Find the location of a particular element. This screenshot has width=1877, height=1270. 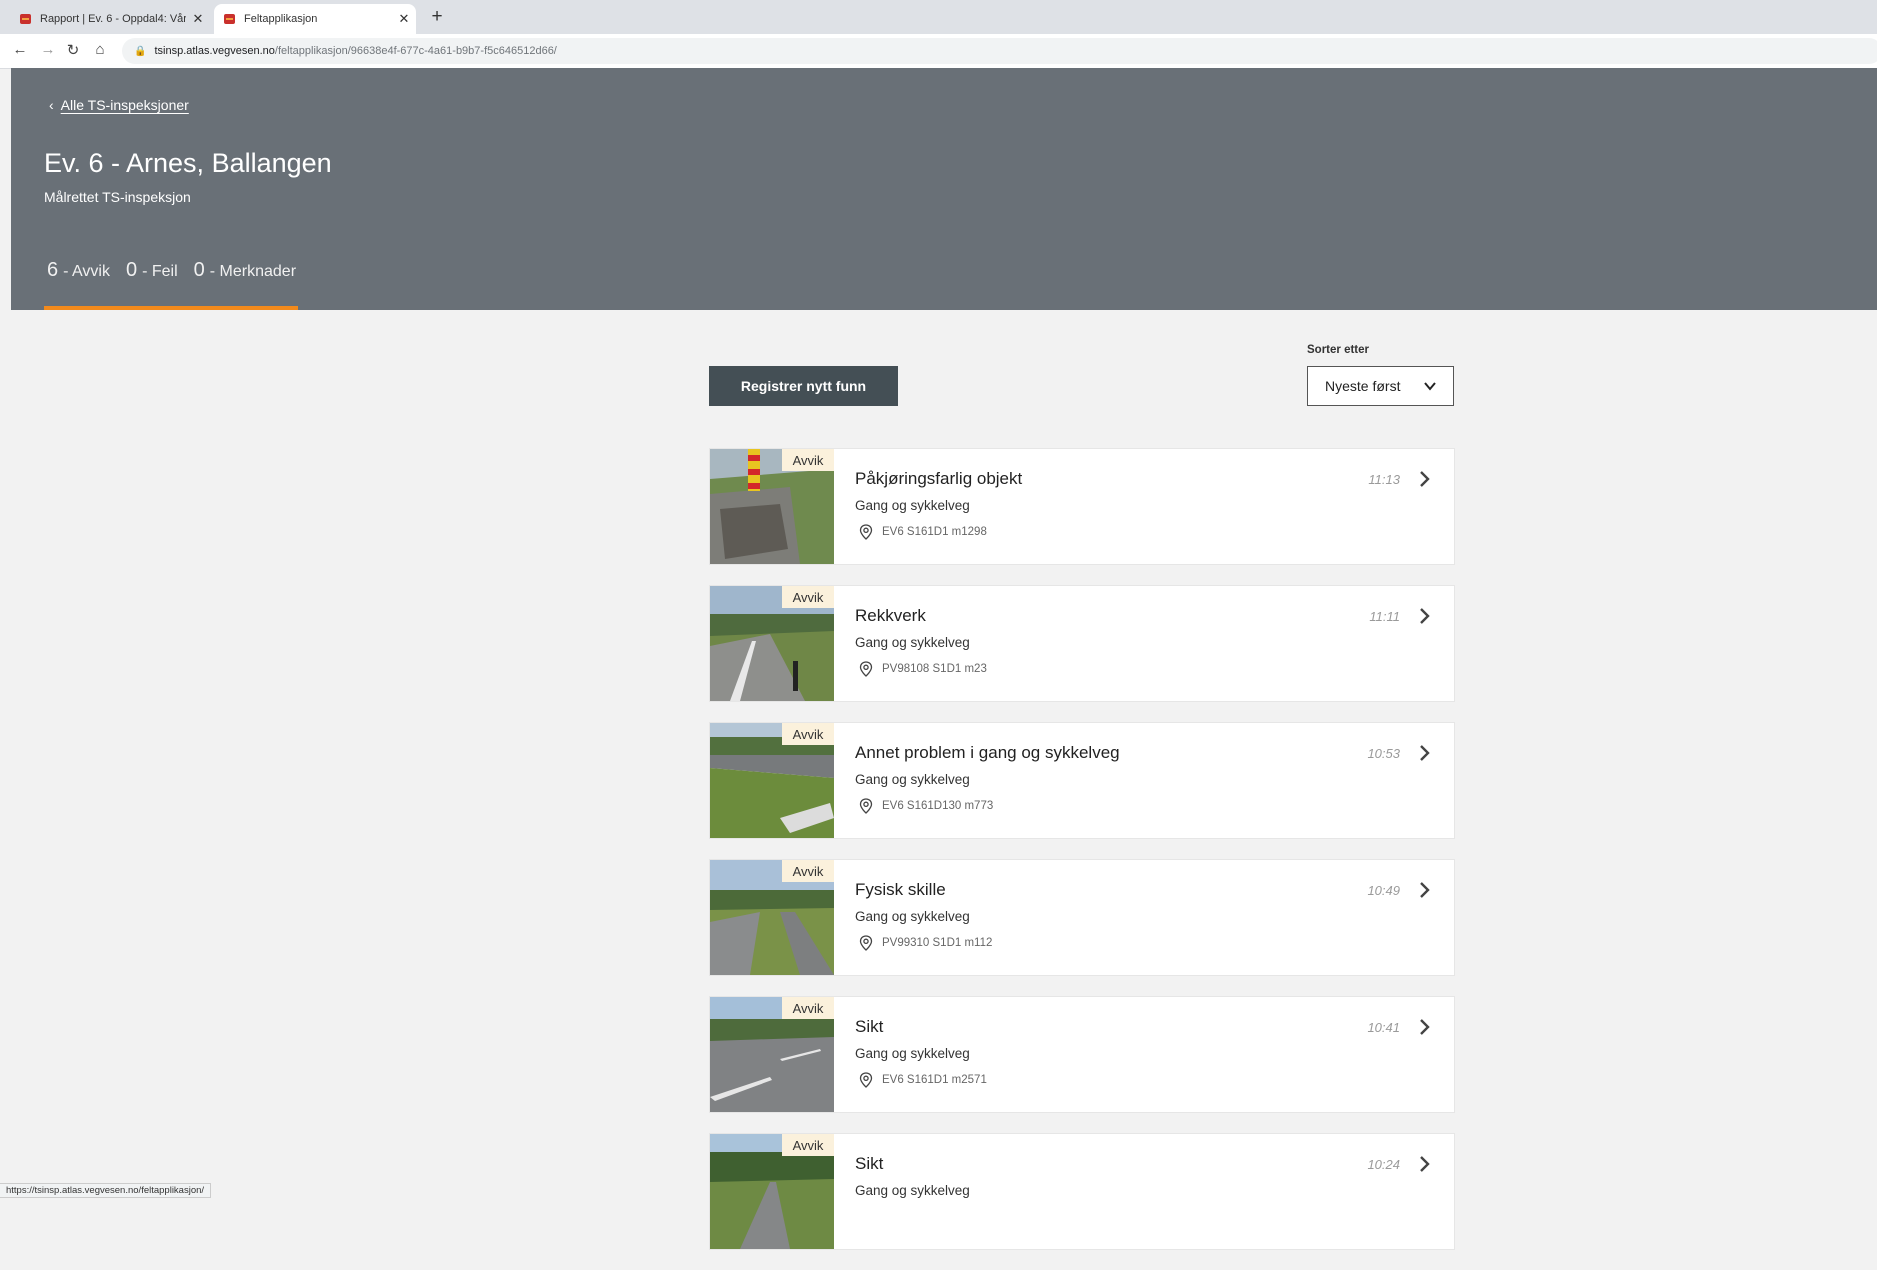

back-link: ‹ Alle TS-inspeksjoner is located at coordinates (119, 105).